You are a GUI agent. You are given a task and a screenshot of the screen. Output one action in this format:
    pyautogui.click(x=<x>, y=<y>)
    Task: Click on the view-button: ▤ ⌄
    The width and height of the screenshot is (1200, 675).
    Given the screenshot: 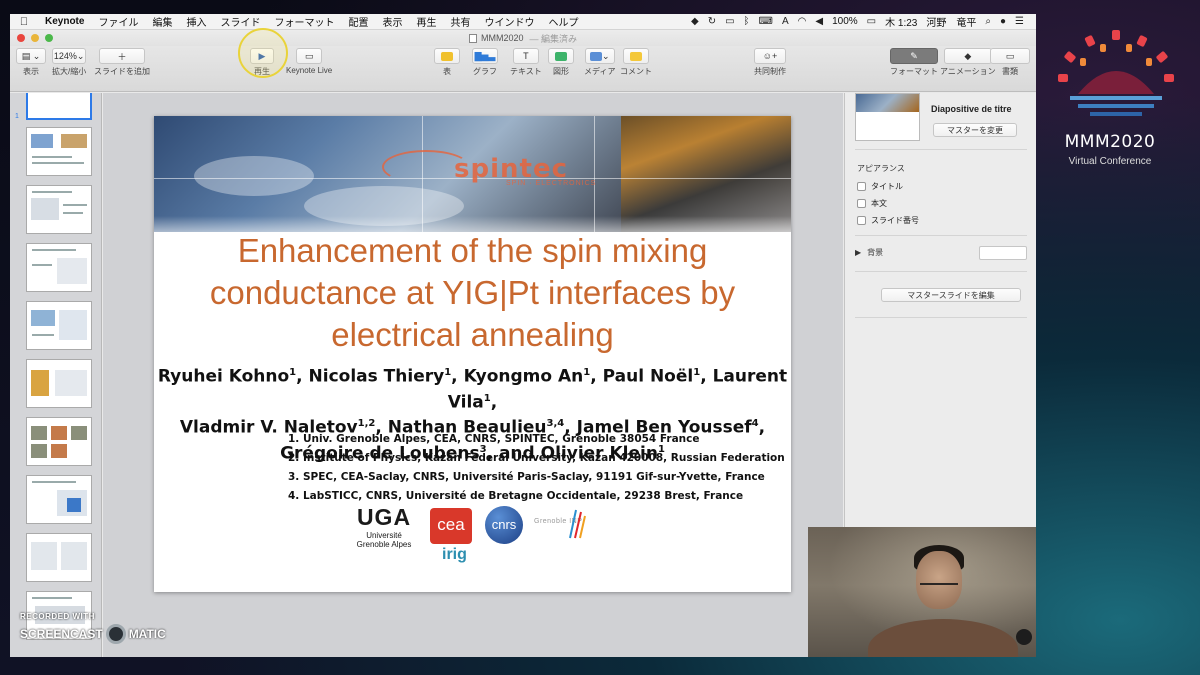 What is the action you would take?
    pyautogui.click(x=31, y=56)
    